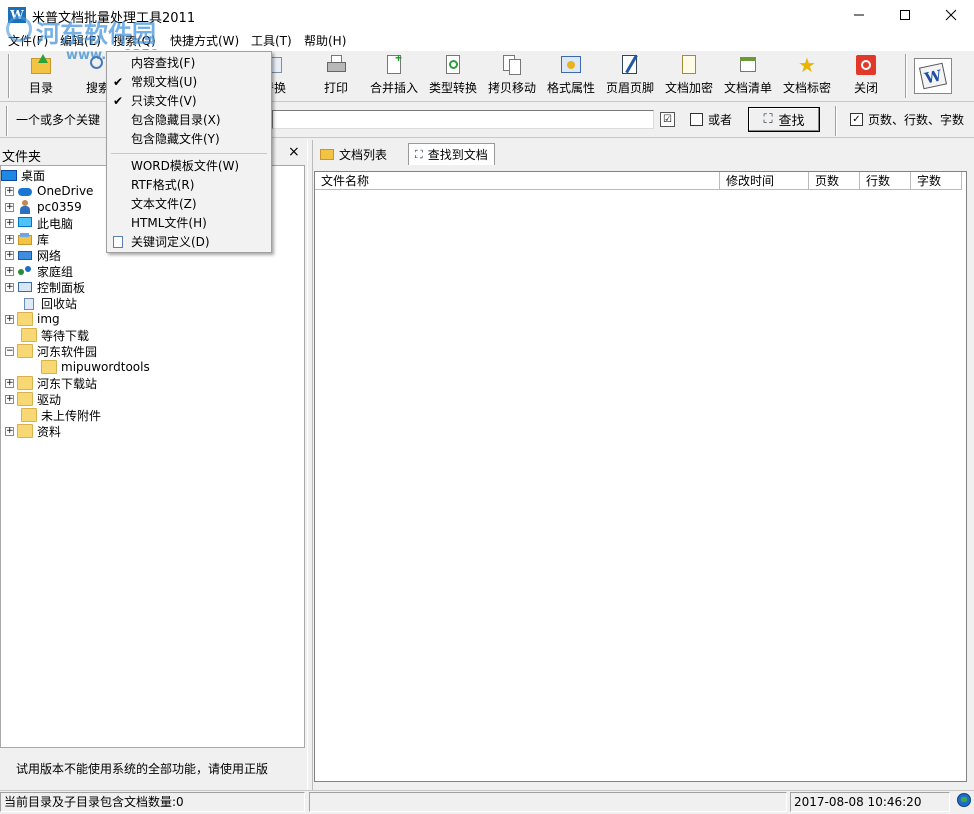 The height and width of the screenshot is (814, 974). I want to click on notepad-icon, so click(118, 242).